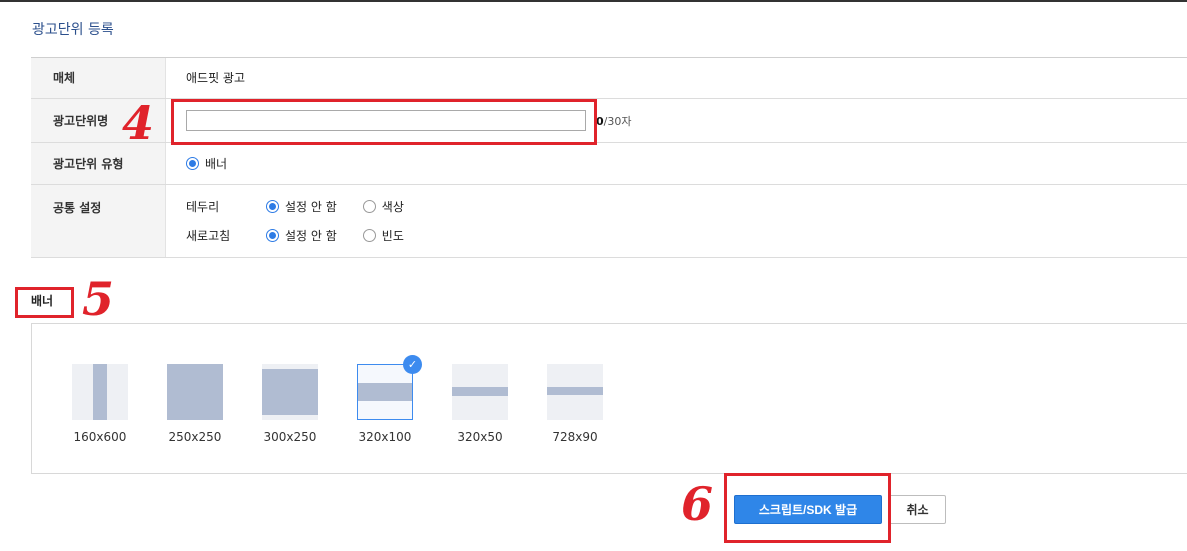  I want to click on size-thumbnail: ✓, so click(389, 387).